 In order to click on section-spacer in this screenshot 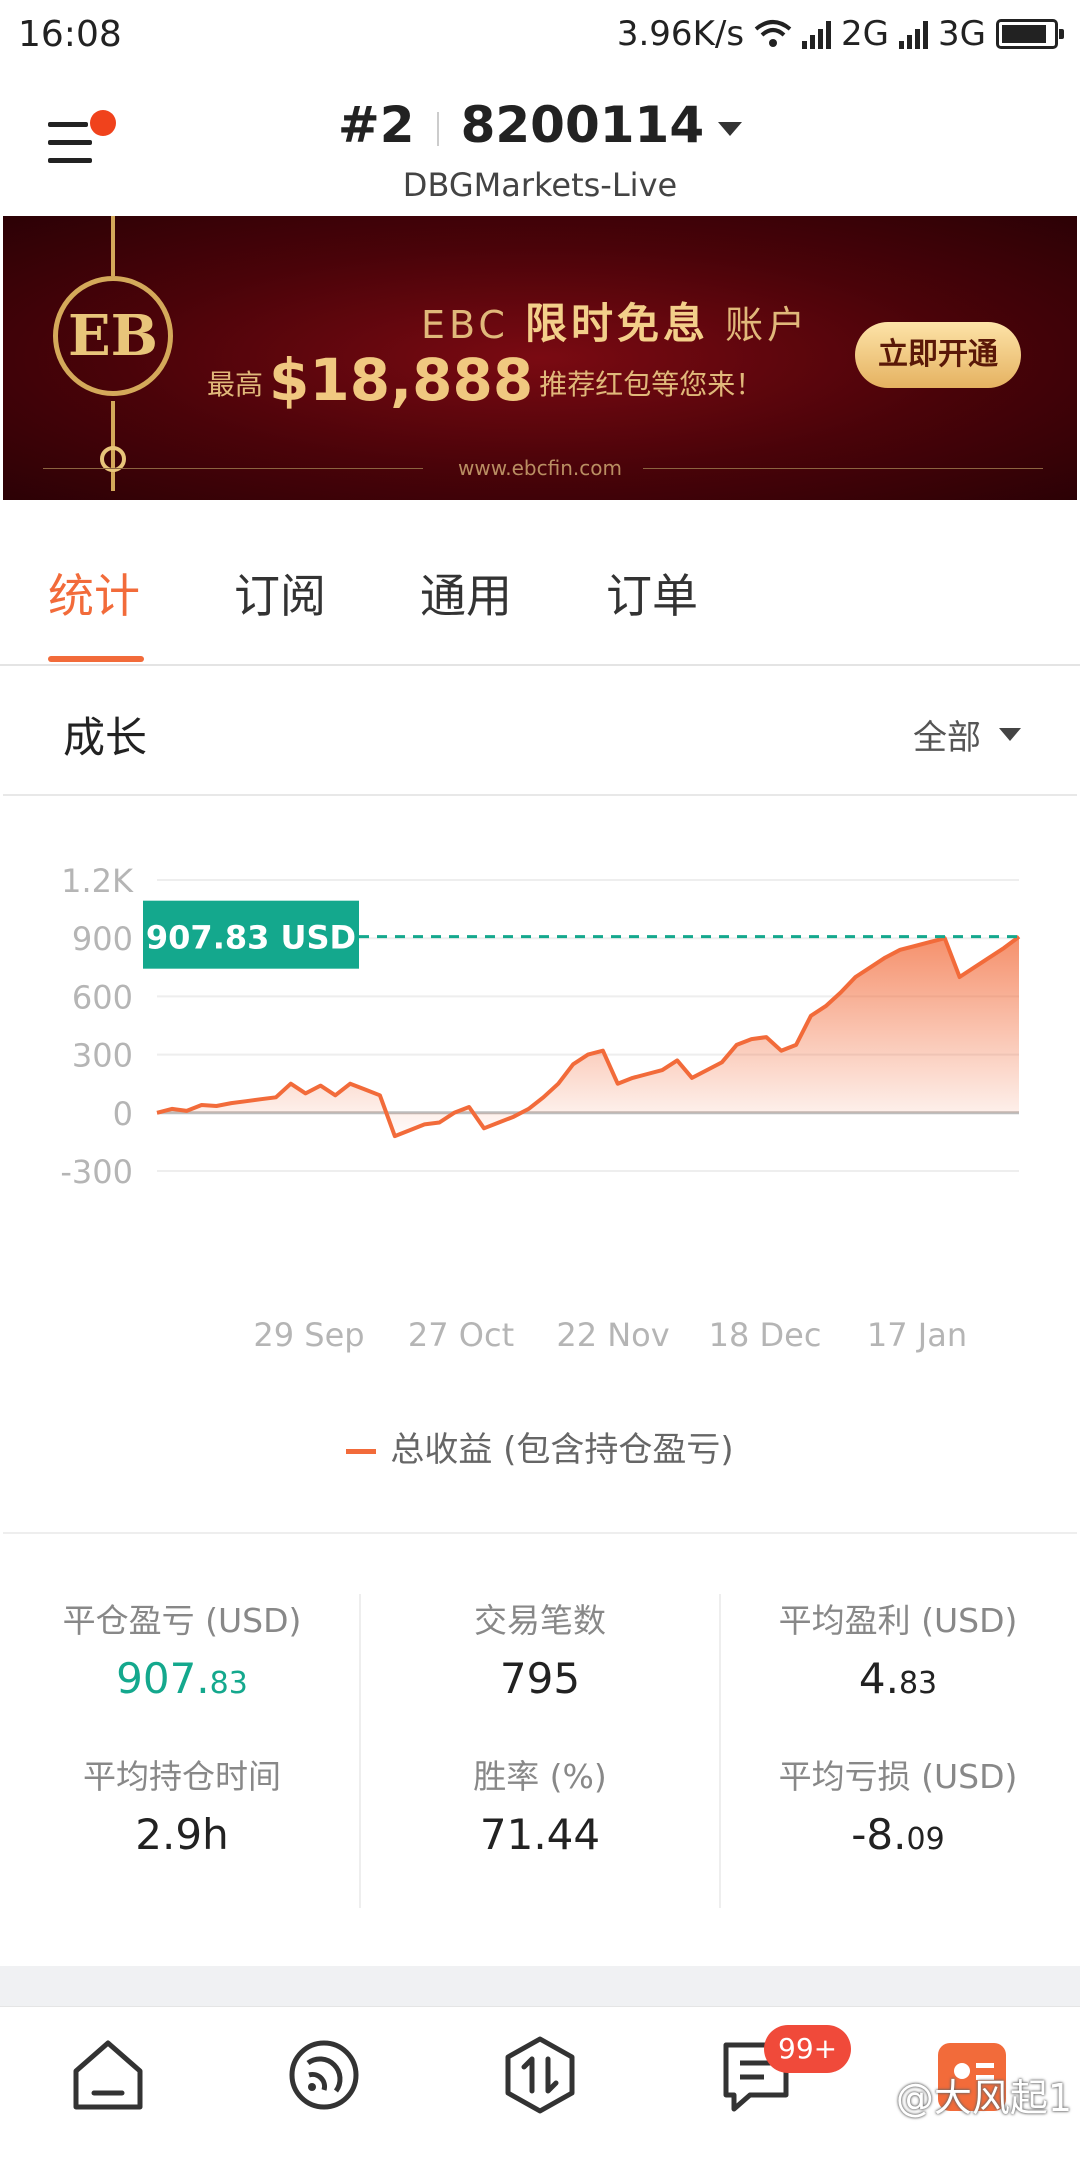, I will do `click(540, 1986)`.